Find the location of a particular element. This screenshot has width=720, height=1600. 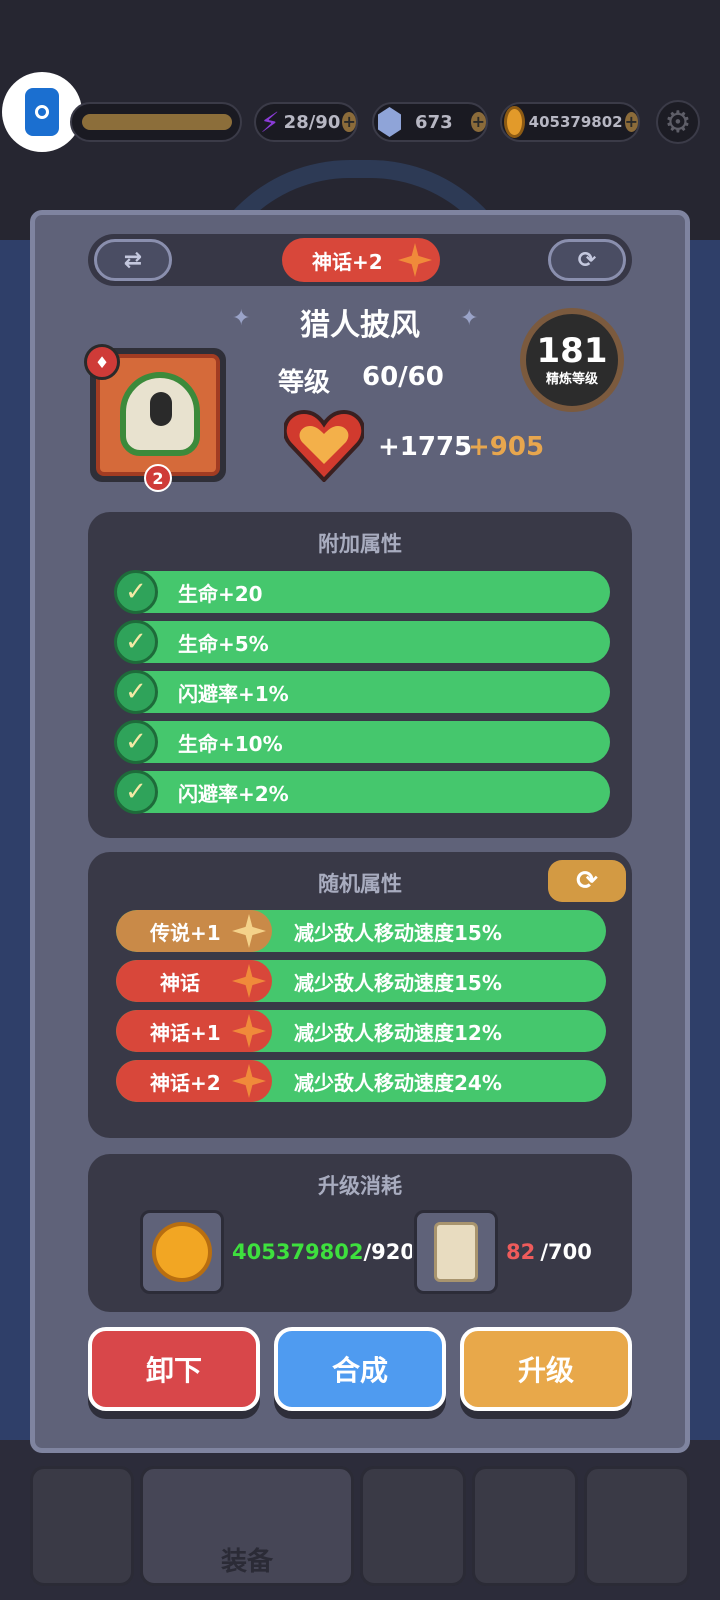

tab-chest is located at coordinates (82, 1526).